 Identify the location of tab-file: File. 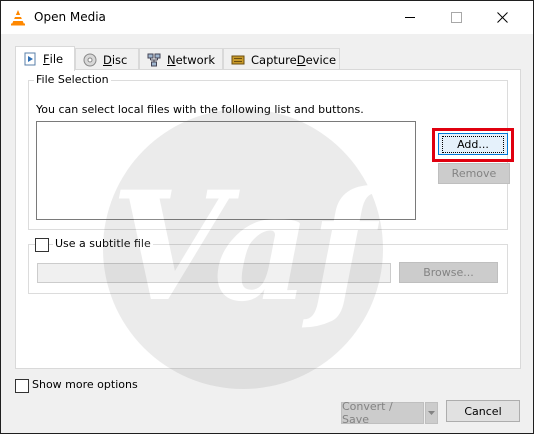
(45, 58).